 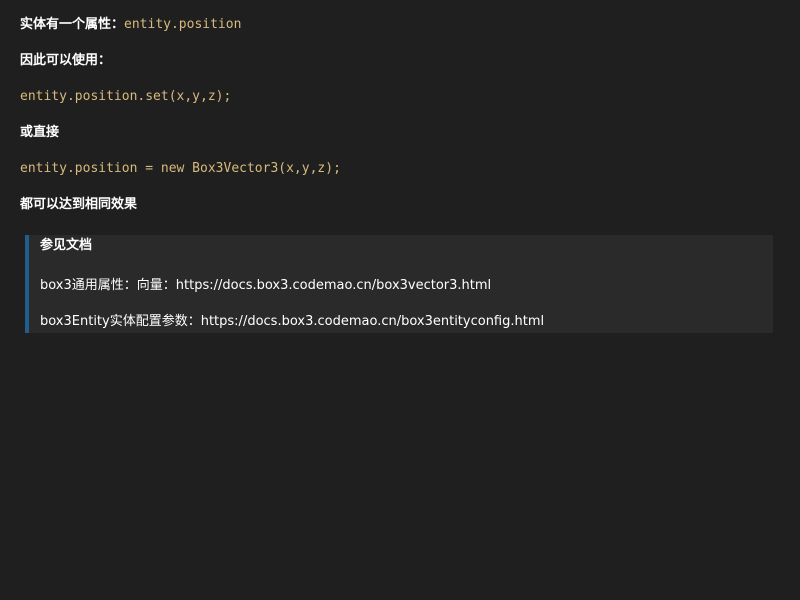 I want to click on intro-line: 实体有一个属性：entity.position, so click(x=130, y=25).